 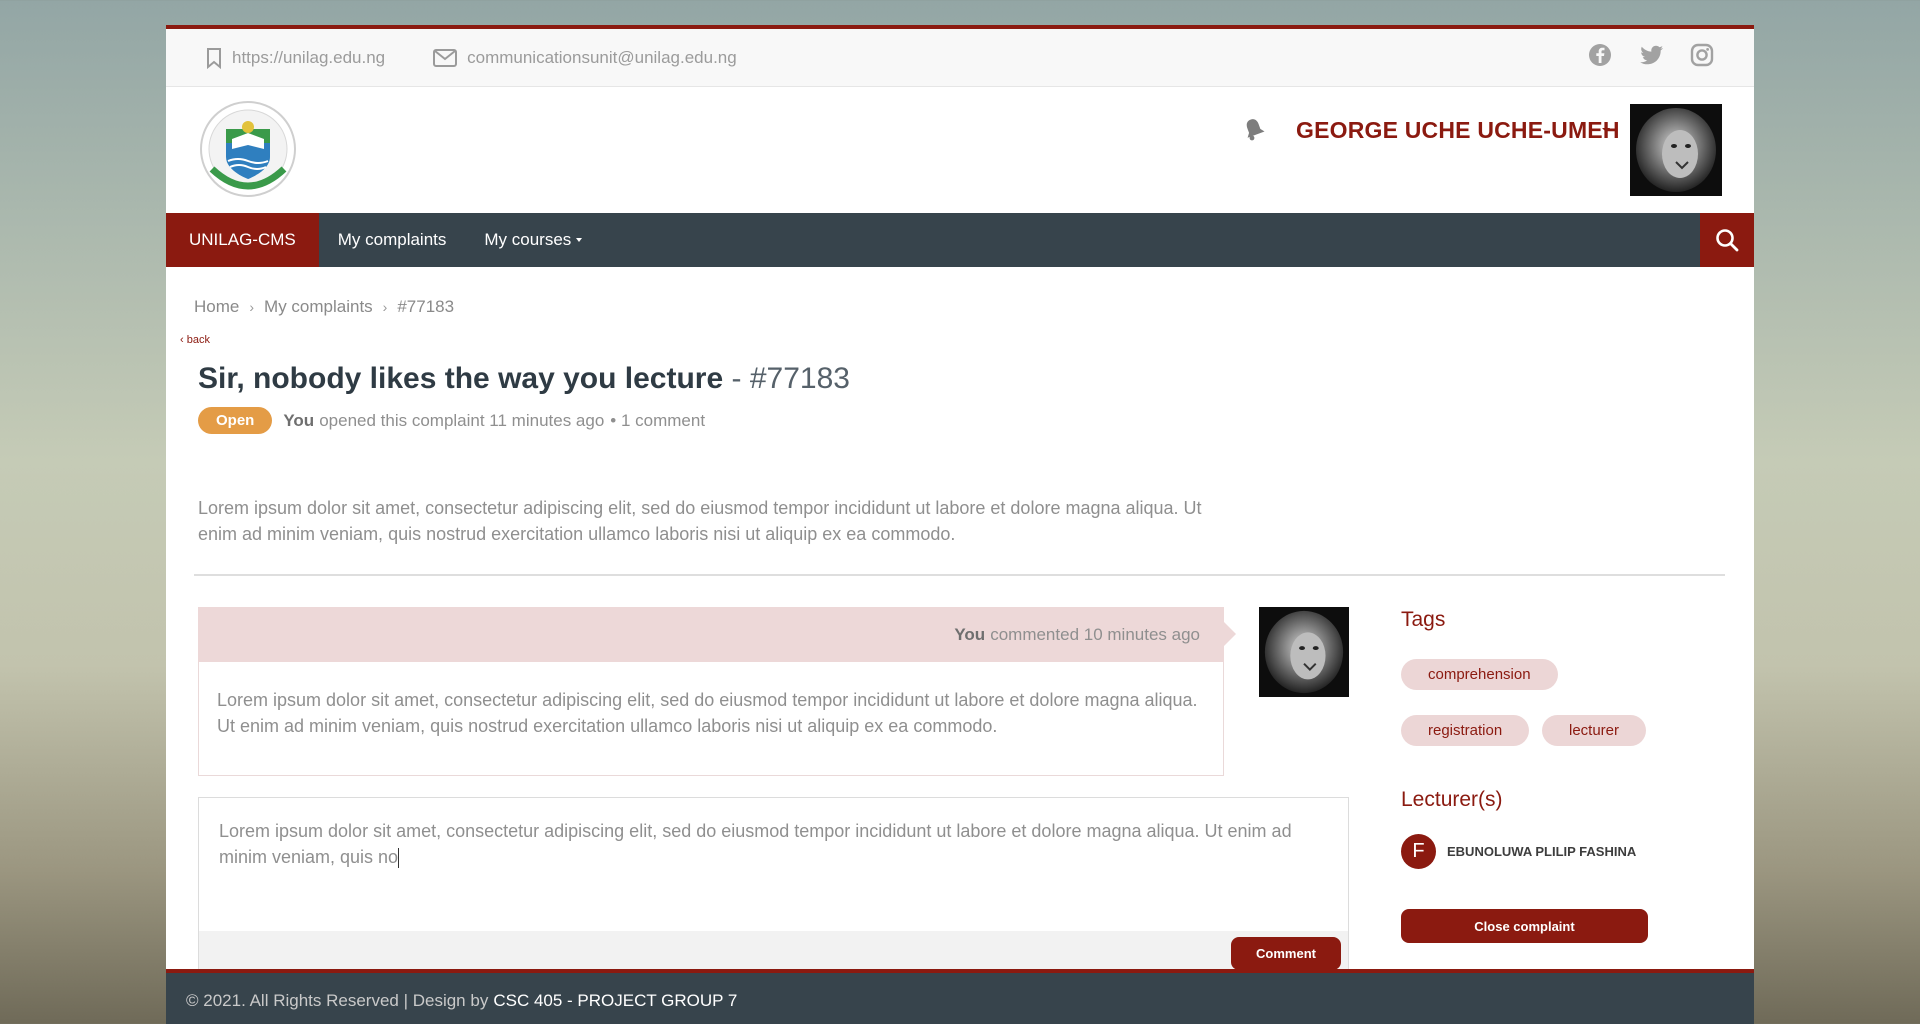 I want to click on tags-heading: Tags, so click(x=1423, y=619).